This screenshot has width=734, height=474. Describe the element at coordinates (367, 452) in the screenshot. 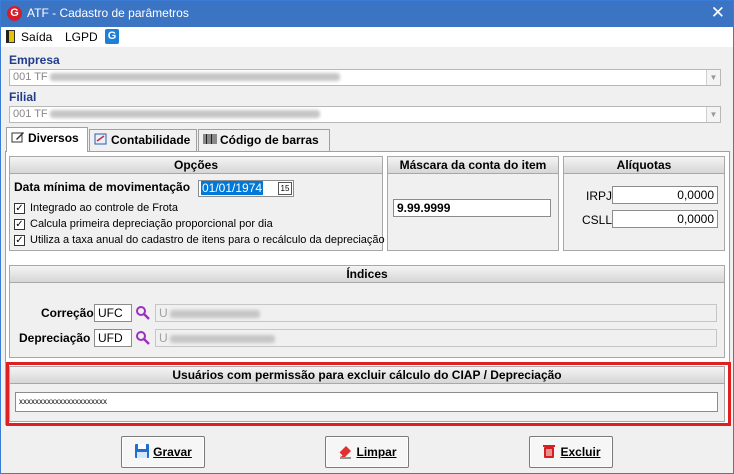

I see `limpar-button: Limpar` at that location.